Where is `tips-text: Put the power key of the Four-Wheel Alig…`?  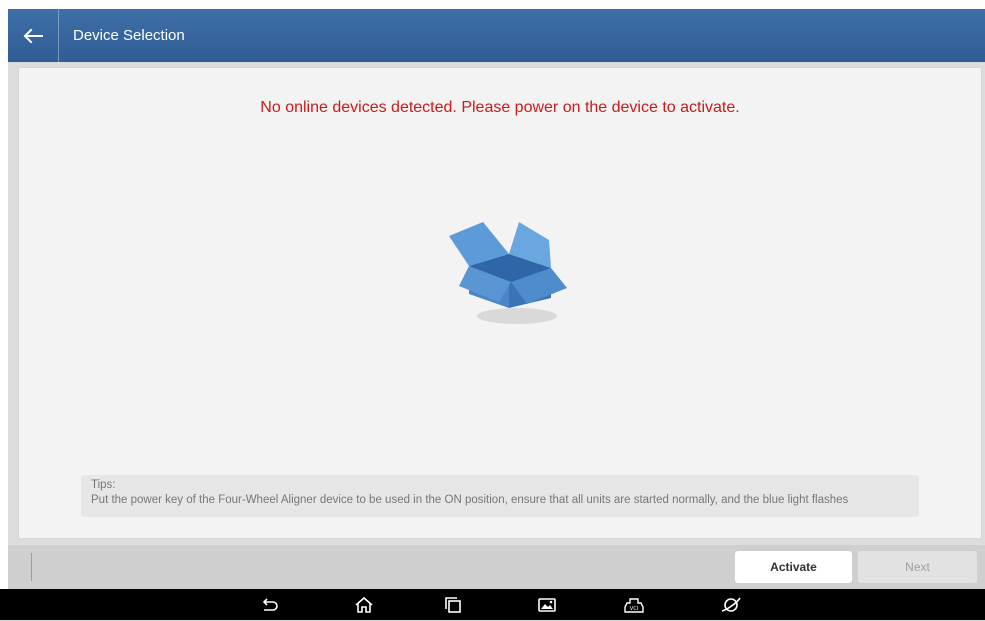
tips-text: Put the power key of the Four-Wheel Alig… is located at coordinates (470, 500).